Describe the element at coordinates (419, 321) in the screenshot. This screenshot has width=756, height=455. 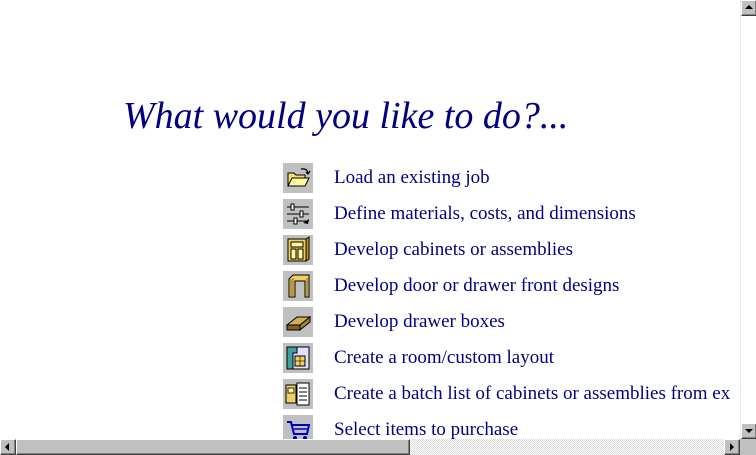
I see `menu-item-label: Develop drawer boxes` at that location.